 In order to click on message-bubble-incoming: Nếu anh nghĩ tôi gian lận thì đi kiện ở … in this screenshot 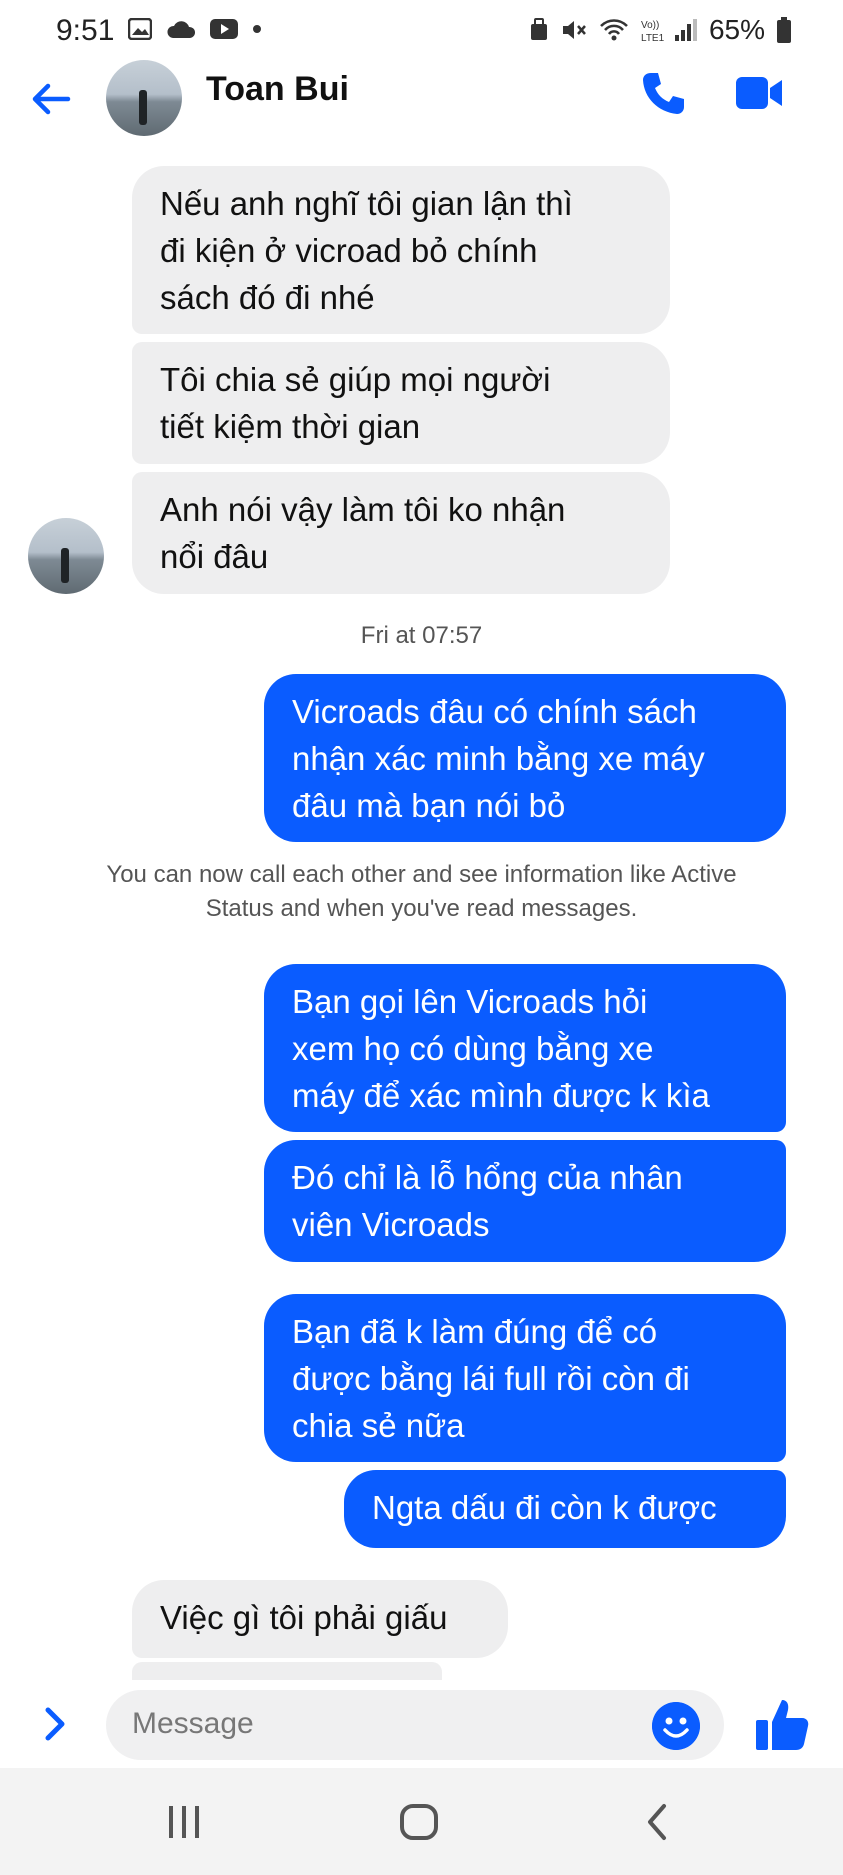, I will do `click(401, 250)`.